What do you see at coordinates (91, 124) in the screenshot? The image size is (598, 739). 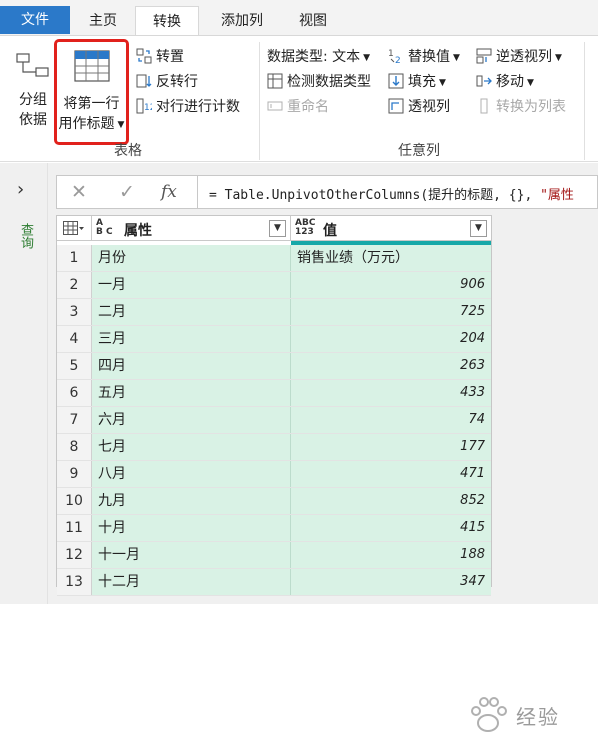 I see `use-first-row-label-2: 用作标题 ▼` at bounding box center [91, 124].